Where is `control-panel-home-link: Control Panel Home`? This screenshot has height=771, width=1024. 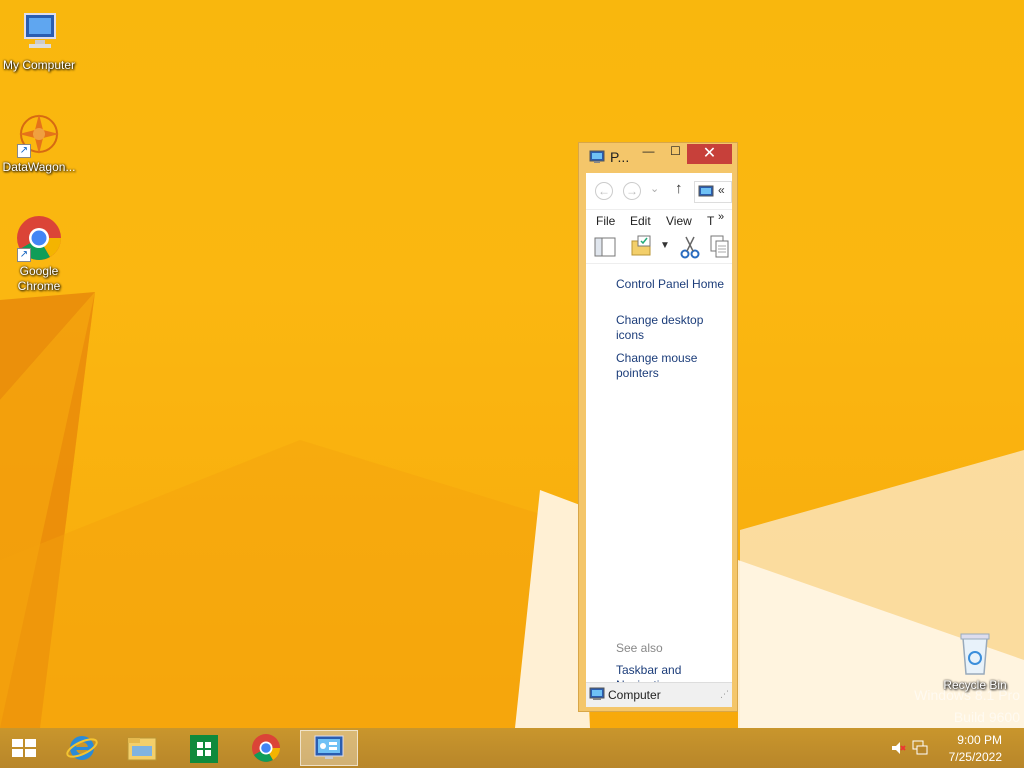
control-panel-home-link: Control Panel Home is located at coordinates (672, 284).